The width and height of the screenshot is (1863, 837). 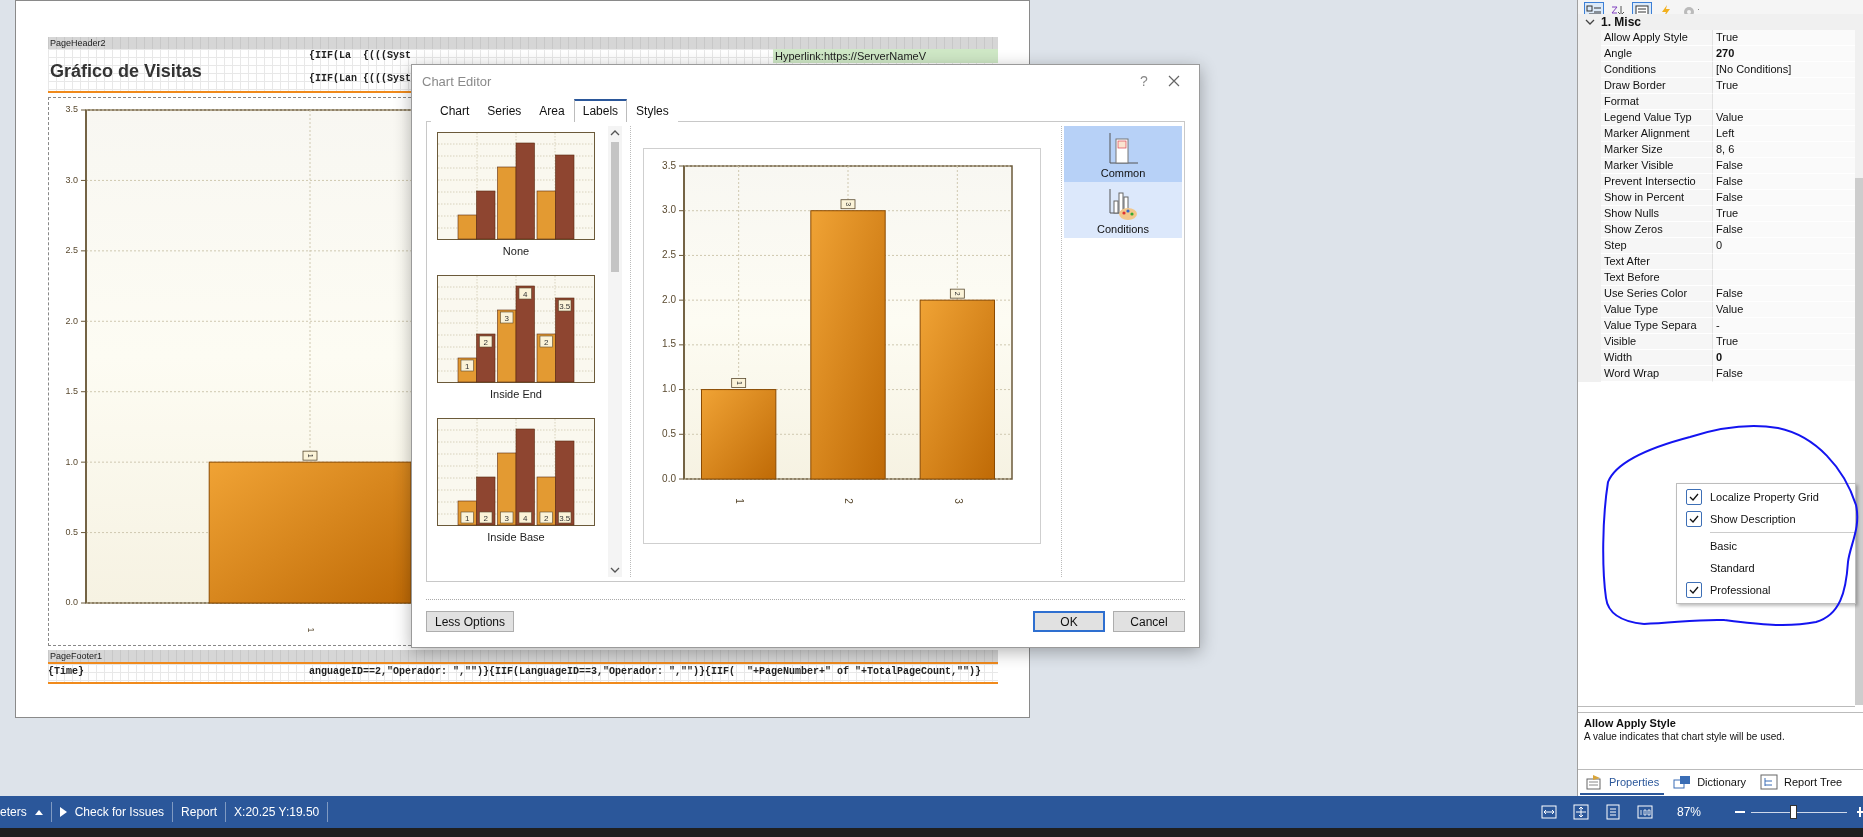 What do you see at coordinates (1642, 9) in the screenshot?
I see `property-list-icon` at bounding box center [1642, 9].